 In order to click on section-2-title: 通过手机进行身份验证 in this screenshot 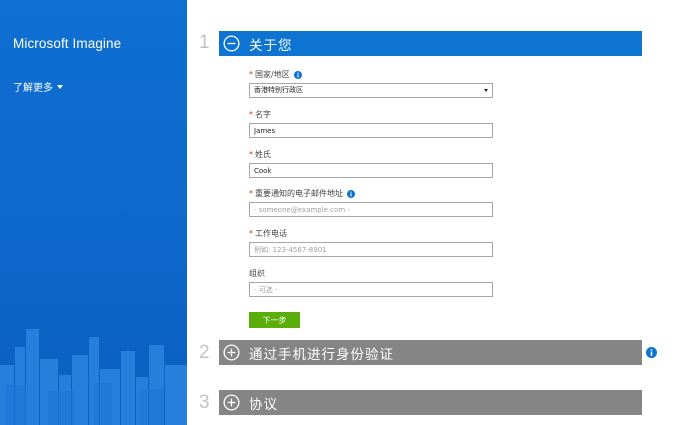, I will do `click(321, 354)`.